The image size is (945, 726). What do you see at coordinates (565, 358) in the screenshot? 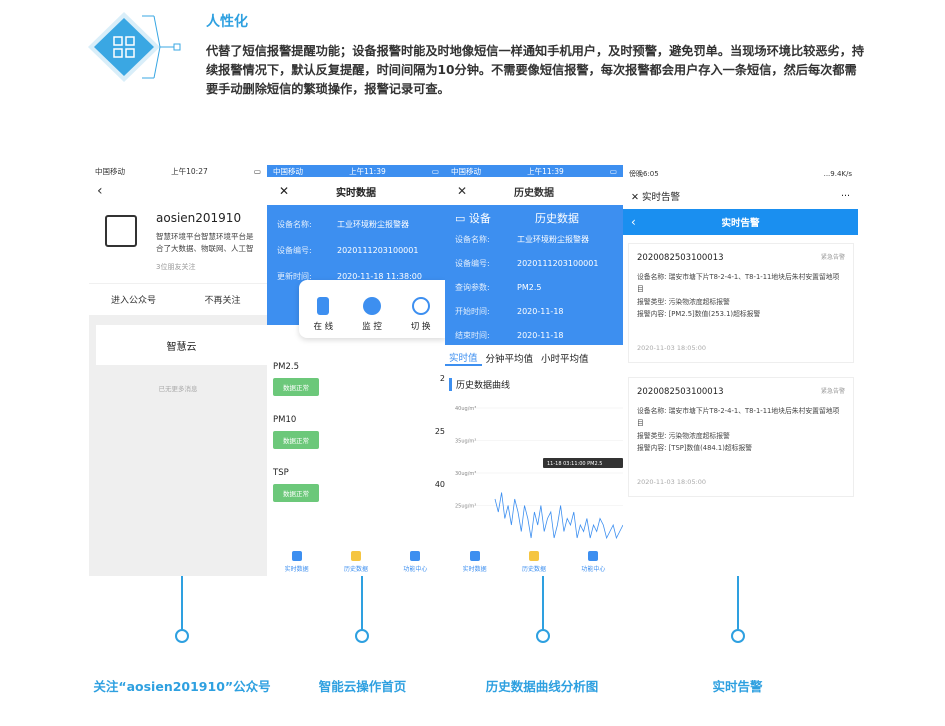
I see `tab-hour-avg: 小时平均值` at bounding box center [565, 358].